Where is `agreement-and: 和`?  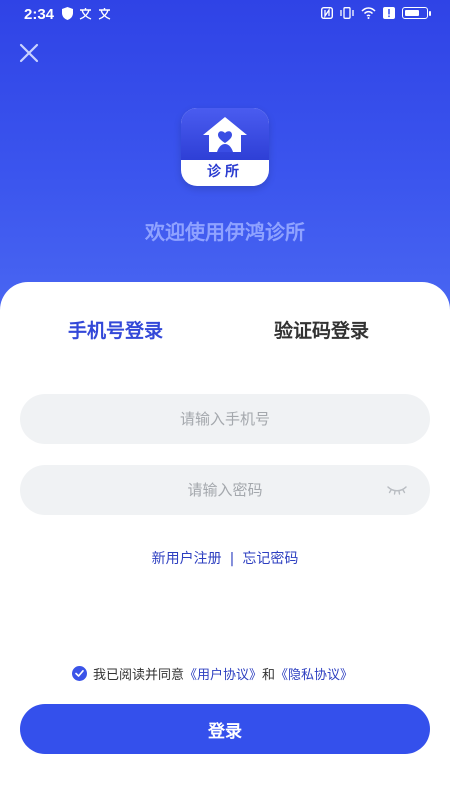 agreement-and: 和 is located at coordinates (269, 675).